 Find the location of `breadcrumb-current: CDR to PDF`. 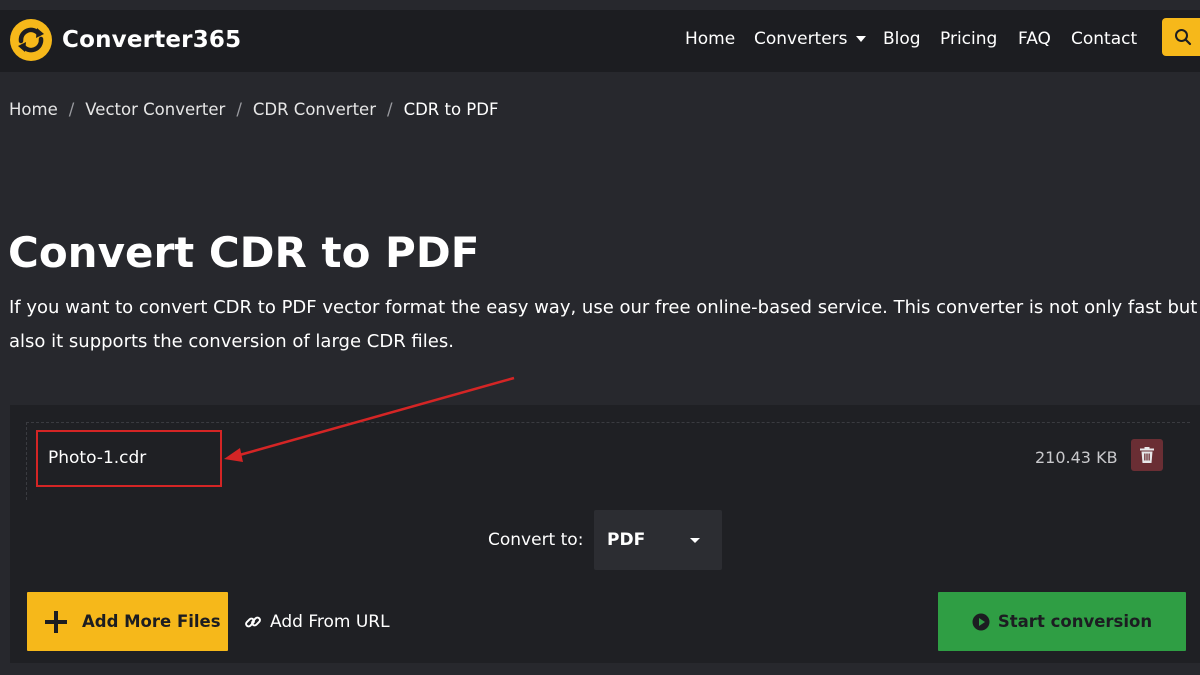

breadcrumb-current: CDR to PDF is located at coordinates (451, 109).